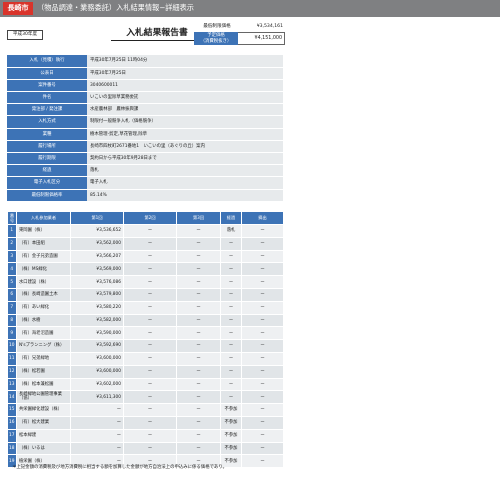 The width and height of the screenshot is (500, 479). I want to click on info-label: 公表日, so click(47, 73).